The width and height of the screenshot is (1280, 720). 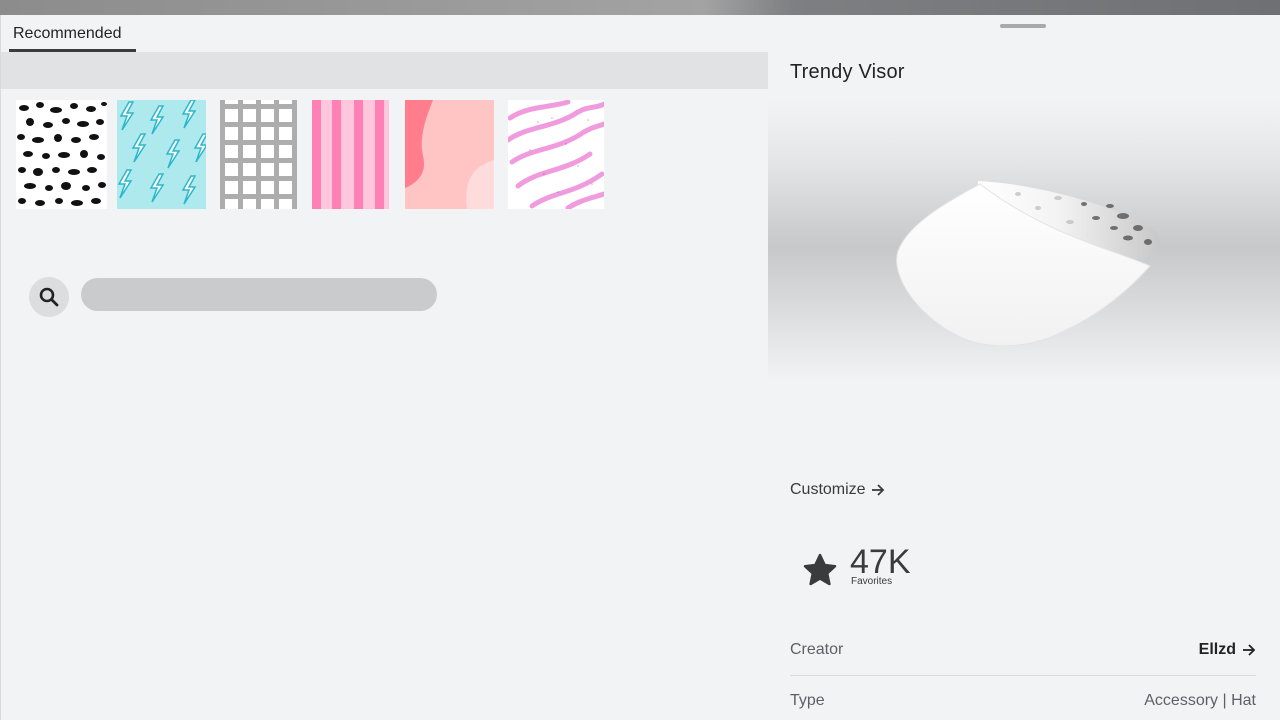 I want to click on swatch-lightning-bolts, so click(x=161, y=154).